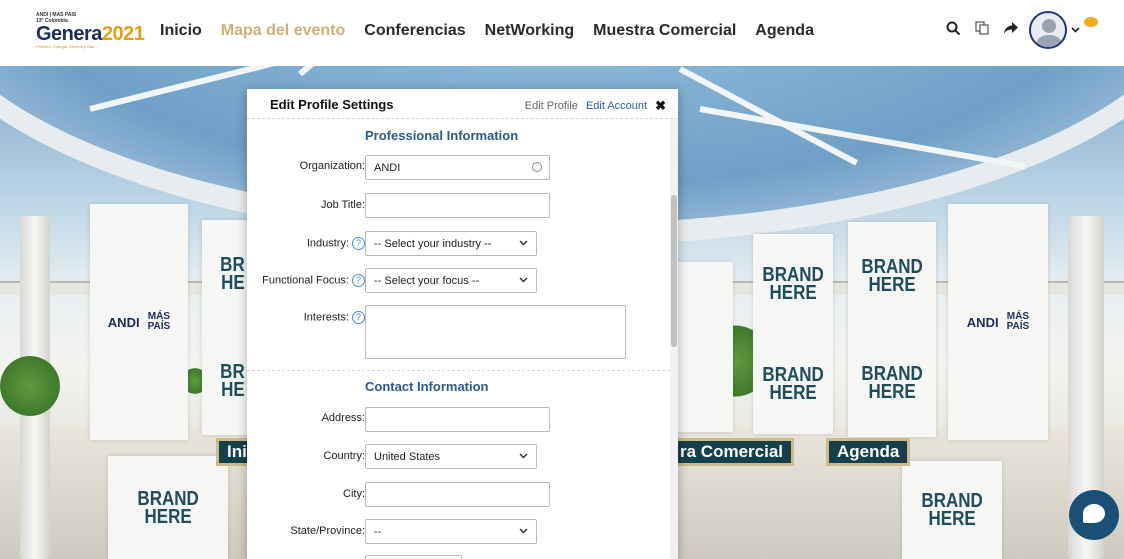 The image size is (1124, 559). Describe the element at coordinates (495, 332) in the screenshot. I see `interests-textarea` at that location.